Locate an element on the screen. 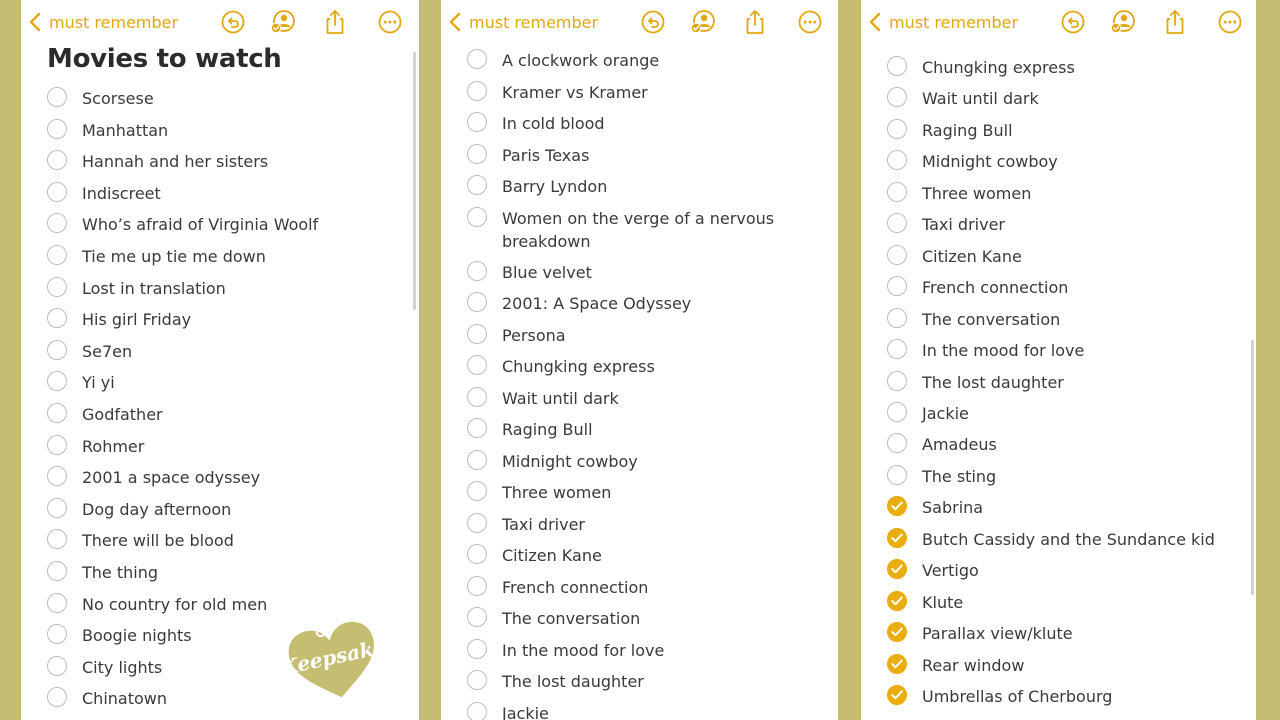  checklist-item: Who’s afraid of Virginia Woolf is located at coordinates (223, 224).